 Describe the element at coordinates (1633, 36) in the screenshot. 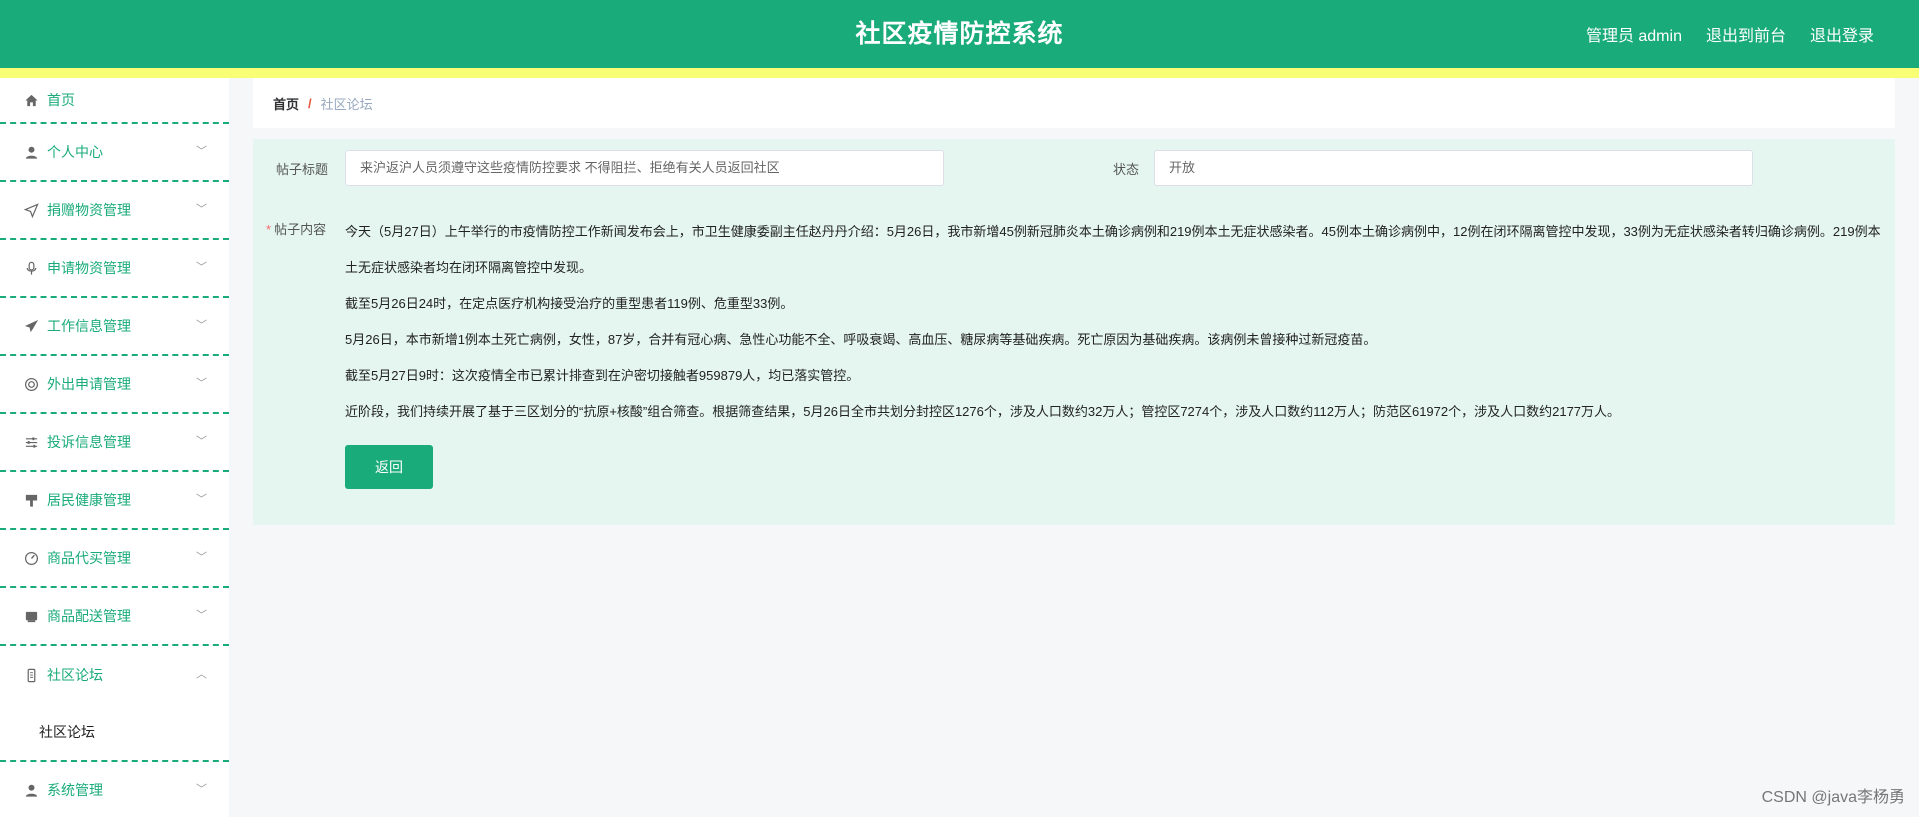

I see `admin-label: 管理员 admin` at that location.